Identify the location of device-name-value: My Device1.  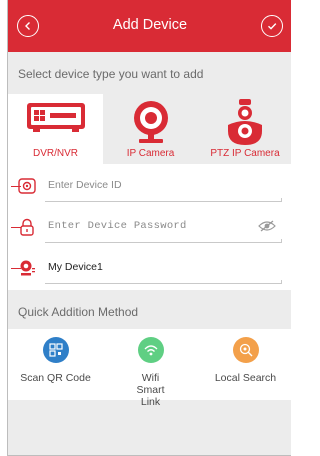
(75, 267).